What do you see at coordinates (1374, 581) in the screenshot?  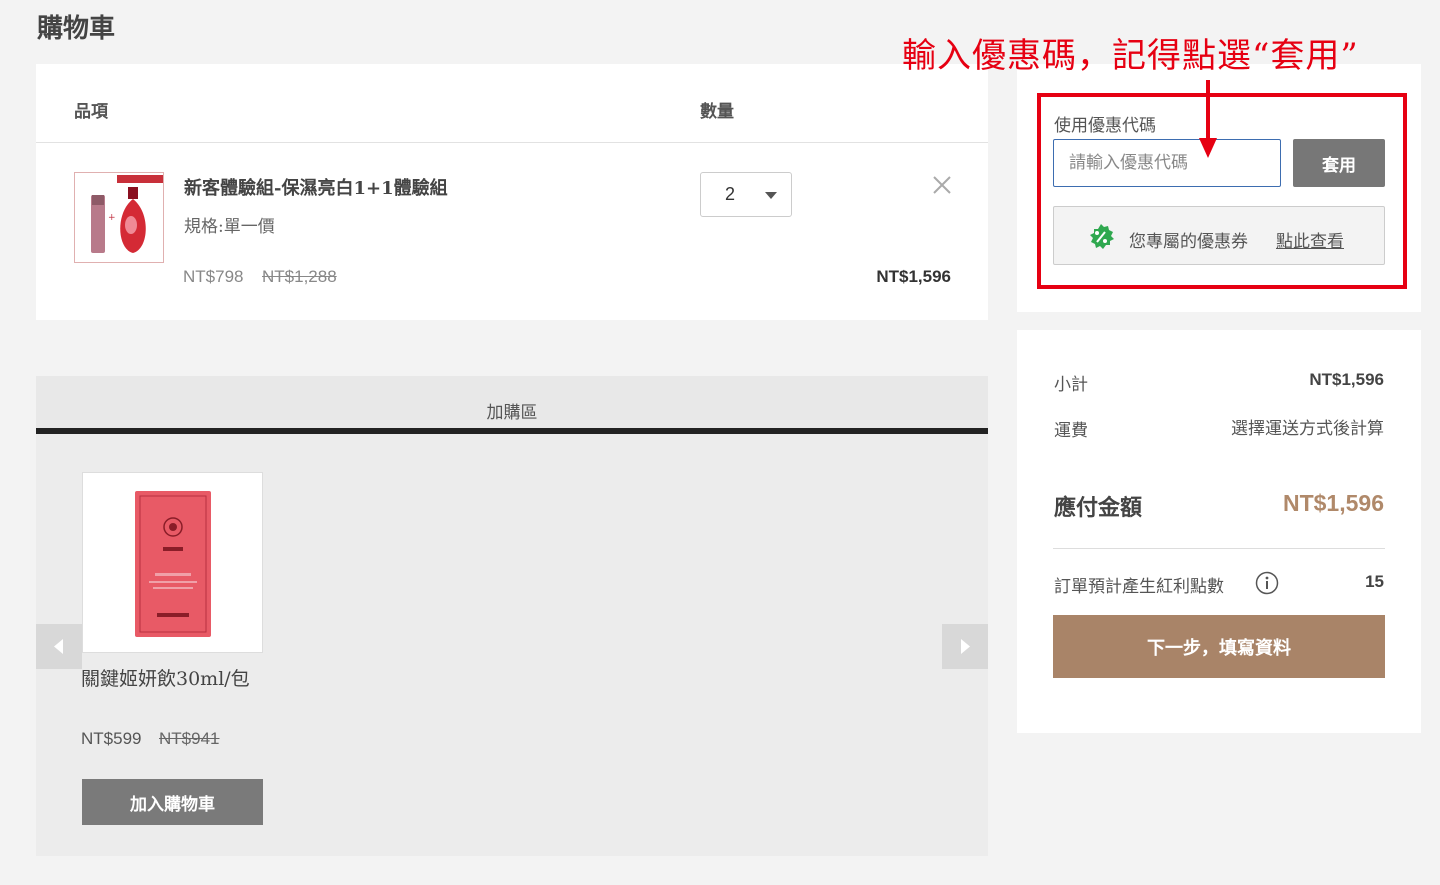 I see `points-value: 15` at bounding box center [1374, 581].